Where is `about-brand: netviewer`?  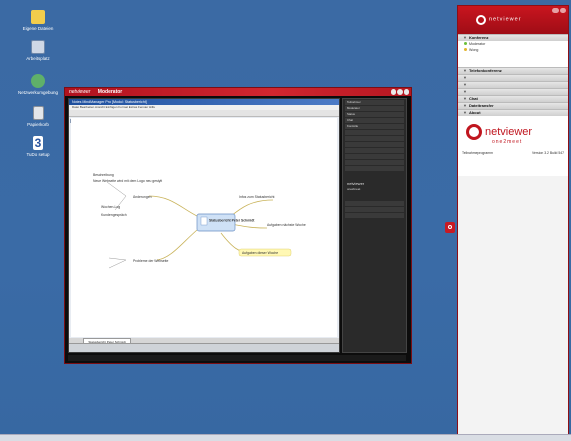 about-brand: netviewer is located at coordinates (509, 131).